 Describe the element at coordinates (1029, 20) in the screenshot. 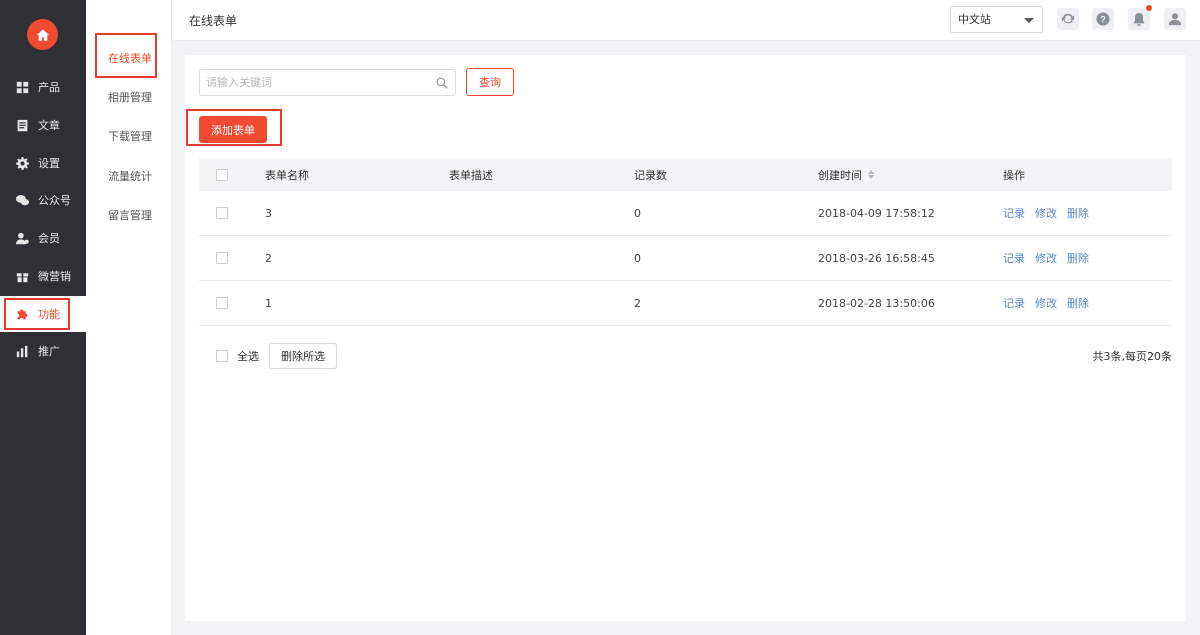

I see `chevron-down-icon` at that location.